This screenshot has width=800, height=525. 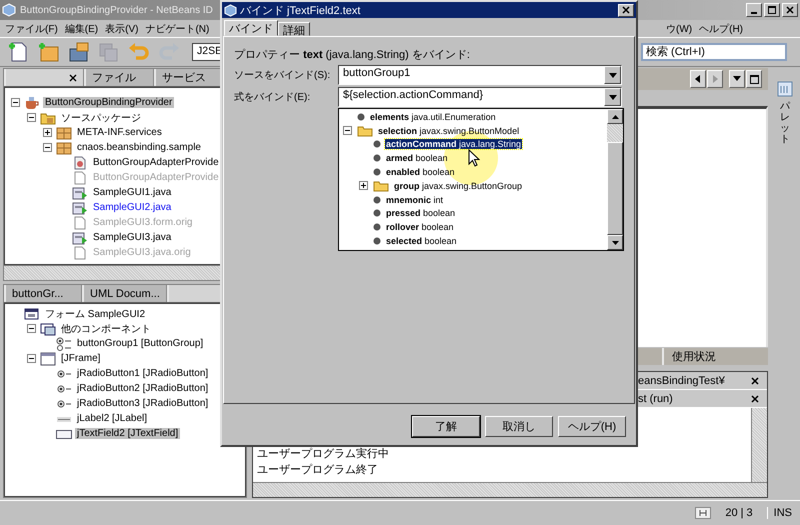 I want to click on dialog-title: バインド jTextField2.text, so click(x=300, y=11).